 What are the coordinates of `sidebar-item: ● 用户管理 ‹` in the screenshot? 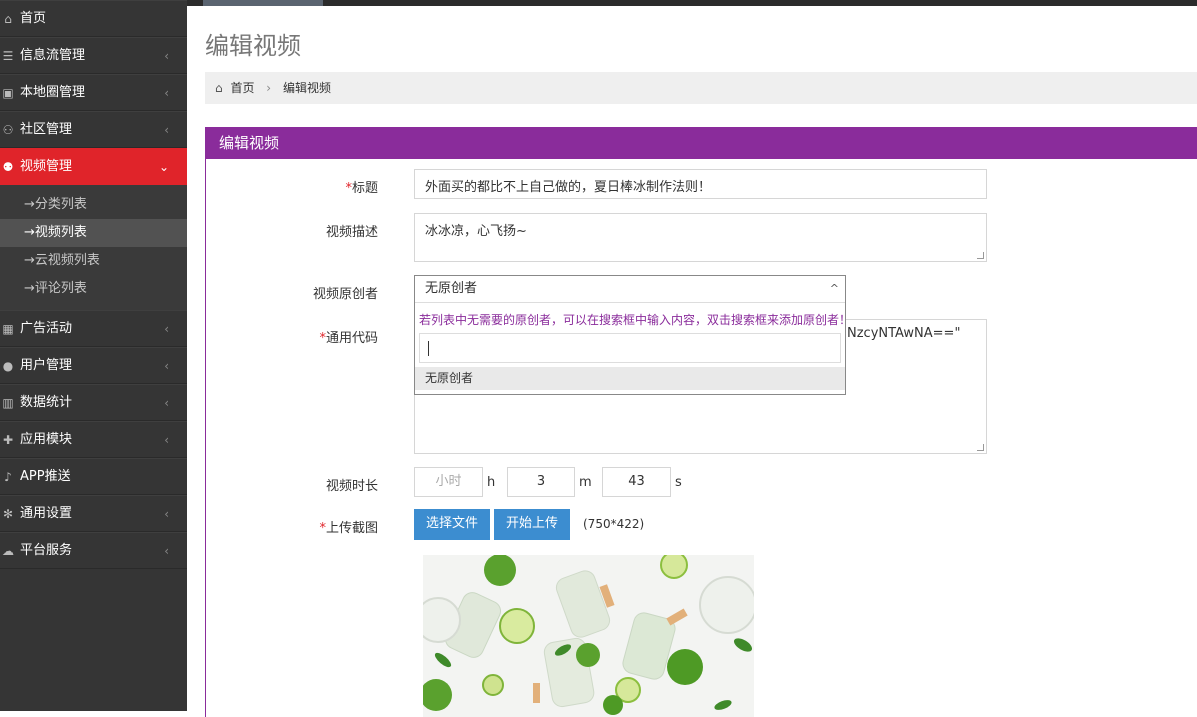 It's located at (93, 365).